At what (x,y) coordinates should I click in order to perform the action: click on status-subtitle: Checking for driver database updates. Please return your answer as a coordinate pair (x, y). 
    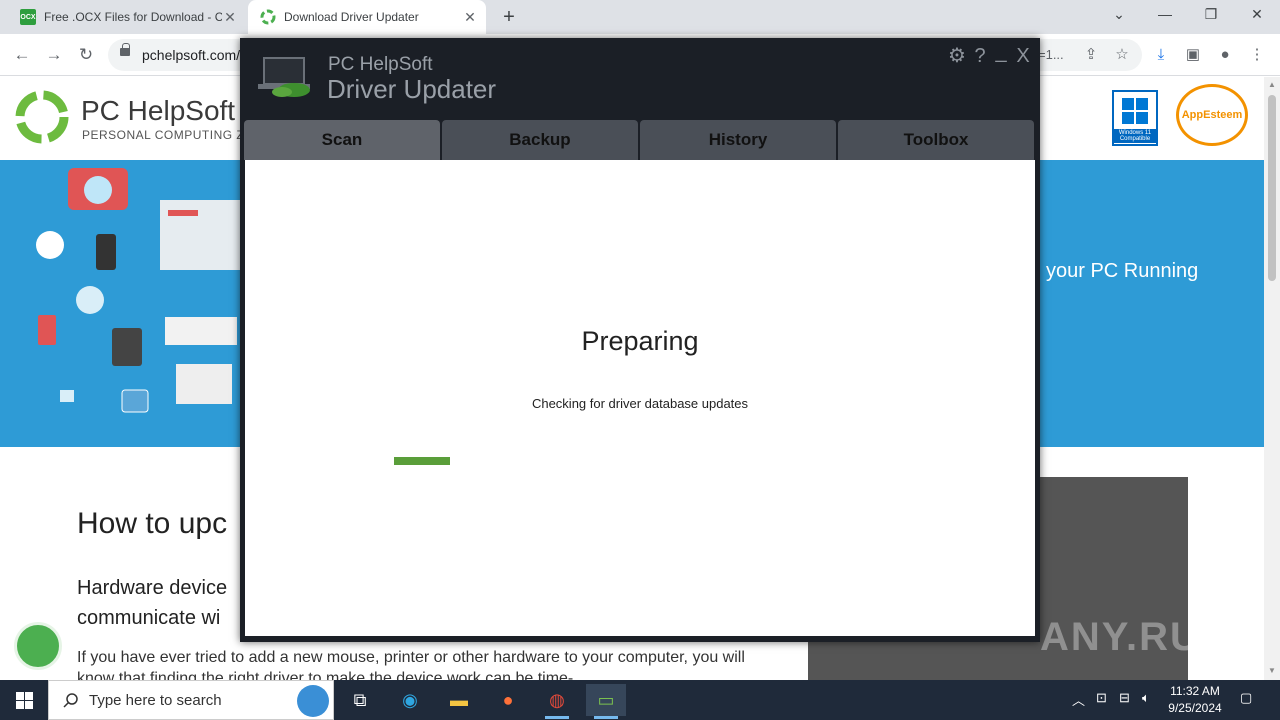
    Looking at the image, I should click on (640, 403).